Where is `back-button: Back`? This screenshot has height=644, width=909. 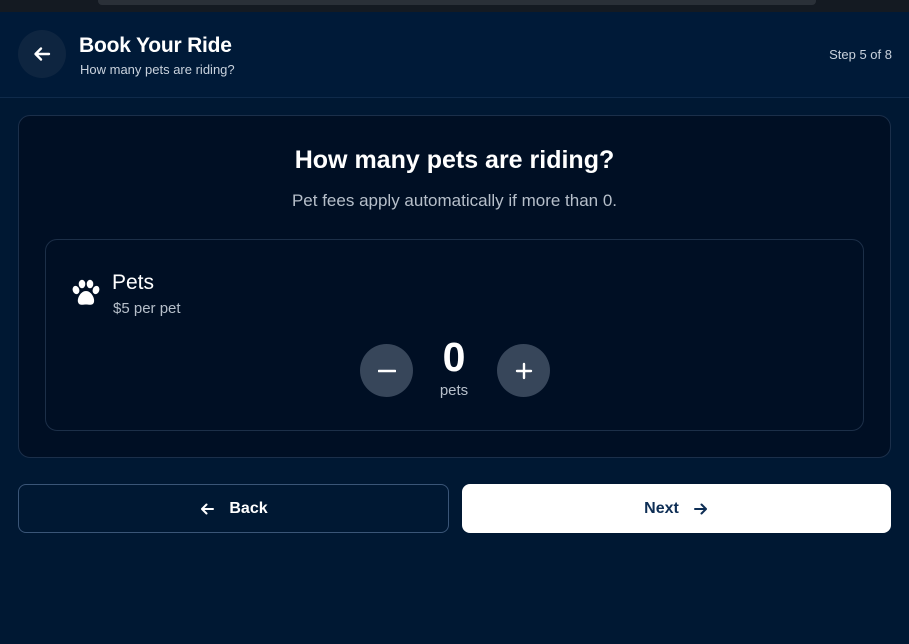
back-button: Back is located at coordinates (233, 508).